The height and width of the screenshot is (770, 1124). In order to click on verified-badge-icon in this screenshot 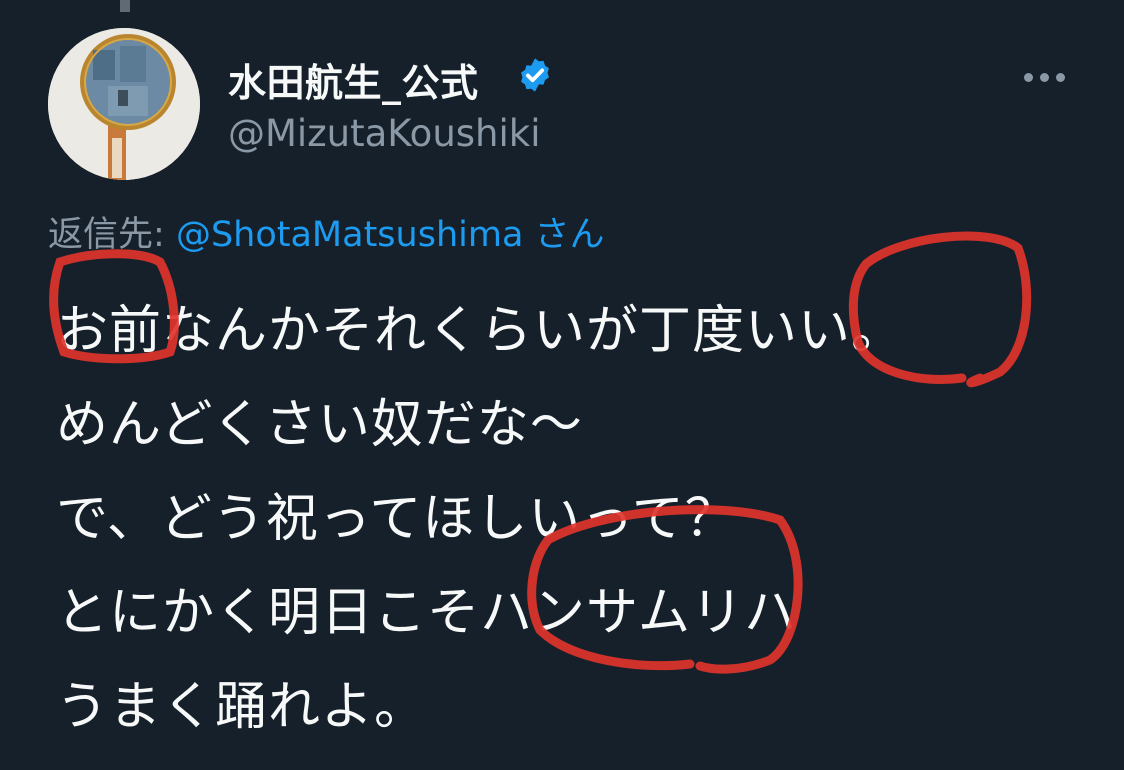, I will do `click(535, 75)`.